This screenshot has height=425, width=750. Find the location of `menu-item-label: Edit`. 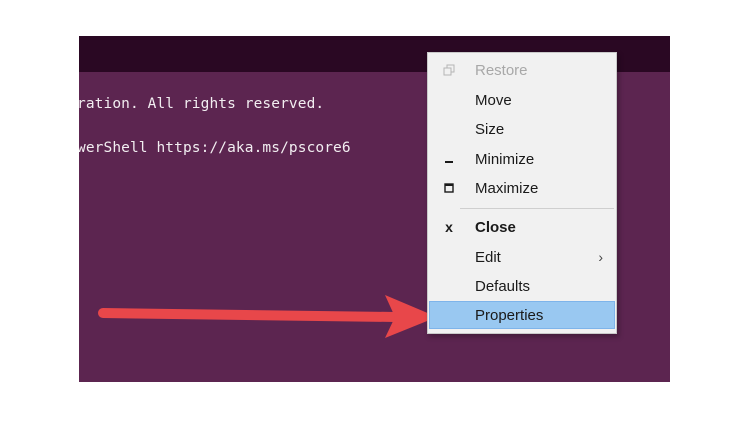

menu-item-label: Edit is located at coordinates (488, 257).